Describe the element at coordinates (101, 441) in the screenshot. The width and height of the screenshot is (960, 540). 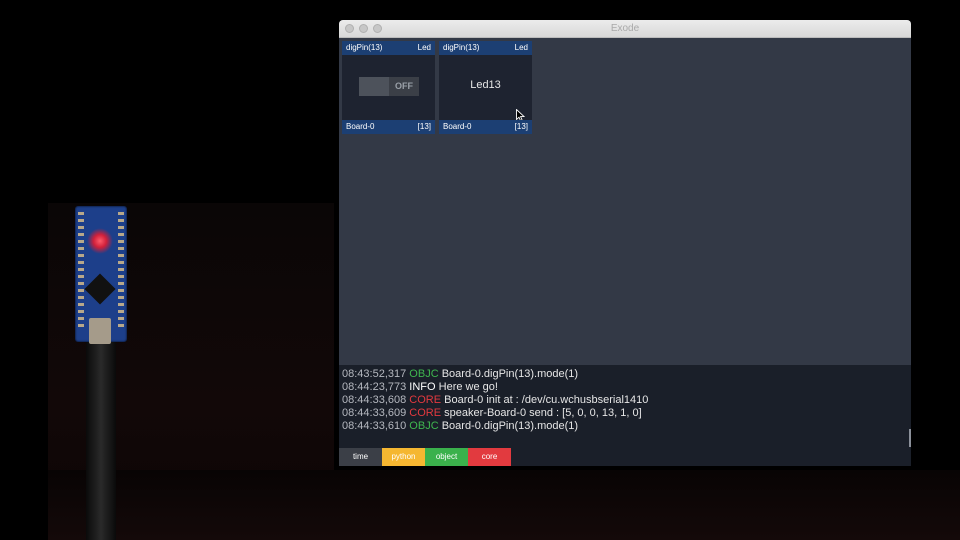
I see `usb-cable` at that location.